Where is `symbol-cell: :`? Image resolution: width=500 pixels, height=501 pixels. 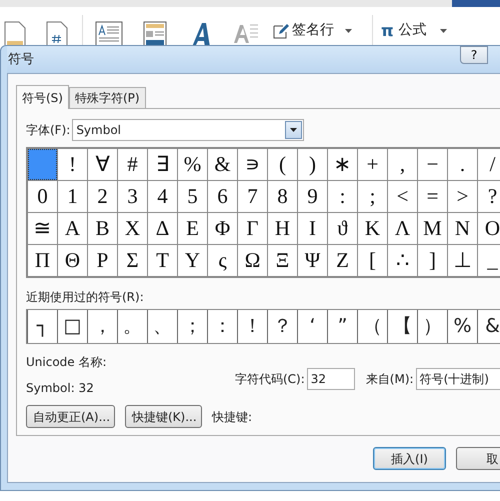
symbol-cell: : is located at coordinates (342, 196).